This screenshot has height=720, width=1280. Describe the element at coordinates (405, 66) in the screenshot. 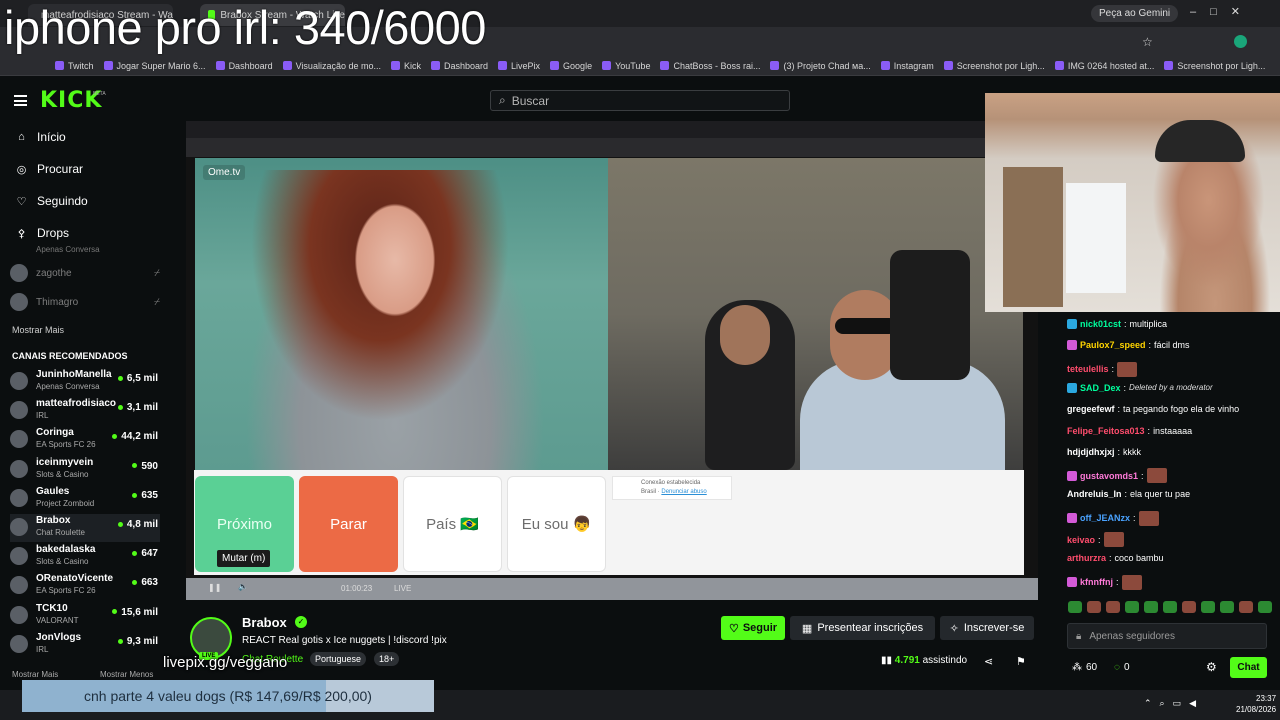

I see `bookmark-item: Kick` at that location.